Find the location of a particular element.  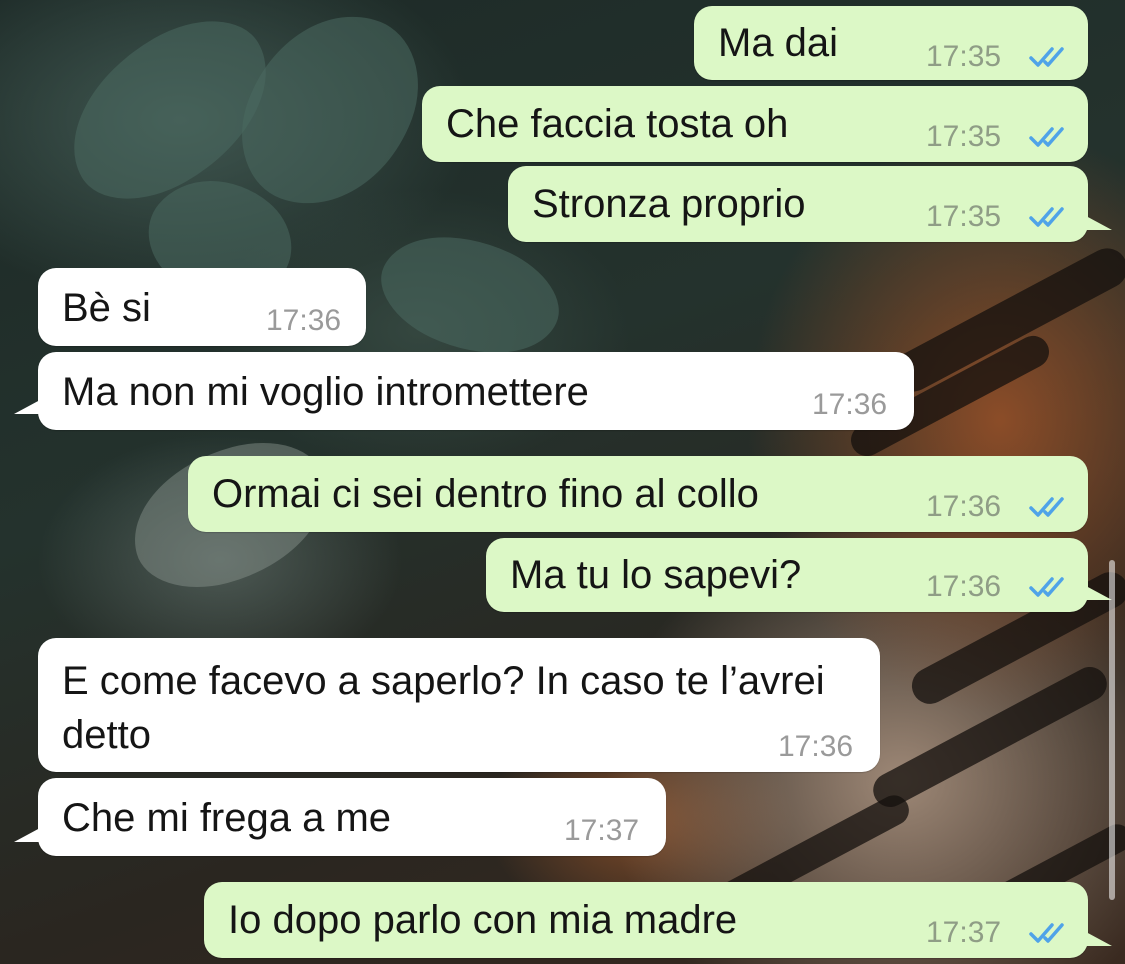

message-bubble-outgoing: Stronza proprio 17:35 is located at coordinates (798, 204).